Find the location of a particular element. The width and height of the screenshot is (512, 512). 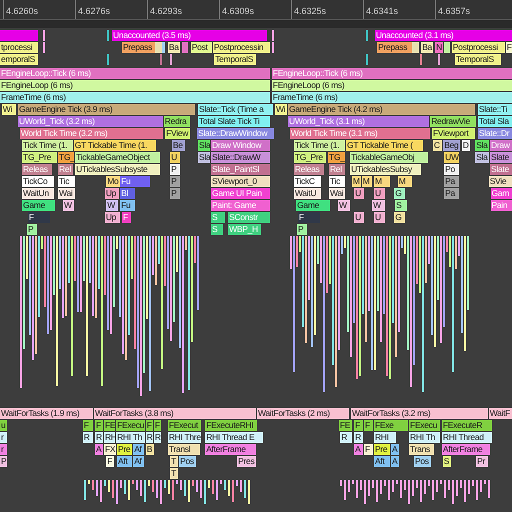

timing-event: RHI Thread E is located at coordinates (234, 437).